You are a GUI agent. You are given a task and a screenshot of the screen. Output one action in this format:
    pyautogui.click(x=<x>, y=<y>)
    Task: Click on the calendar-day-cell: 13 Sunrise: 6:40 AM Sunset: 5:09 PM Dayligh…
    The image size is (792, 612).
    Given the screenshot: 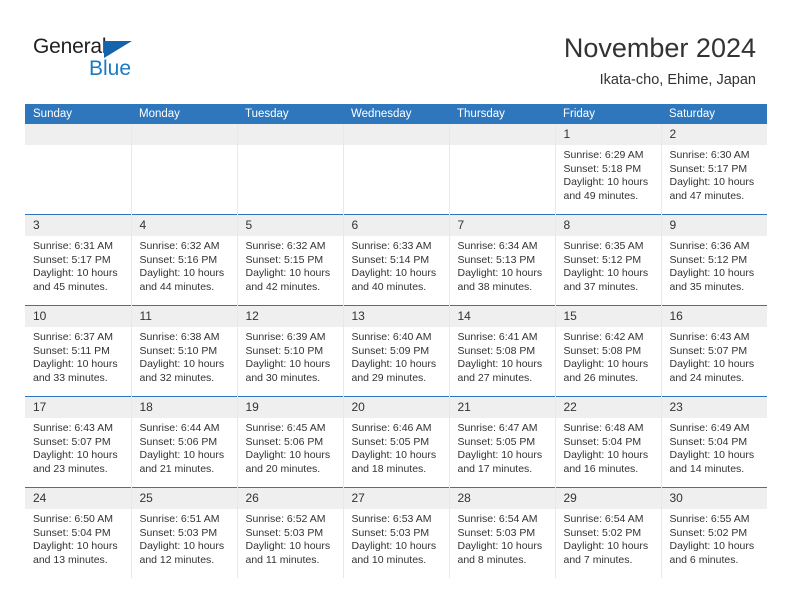 What is the action you would take?
    pyautogui.click(x=395, y=351)
    